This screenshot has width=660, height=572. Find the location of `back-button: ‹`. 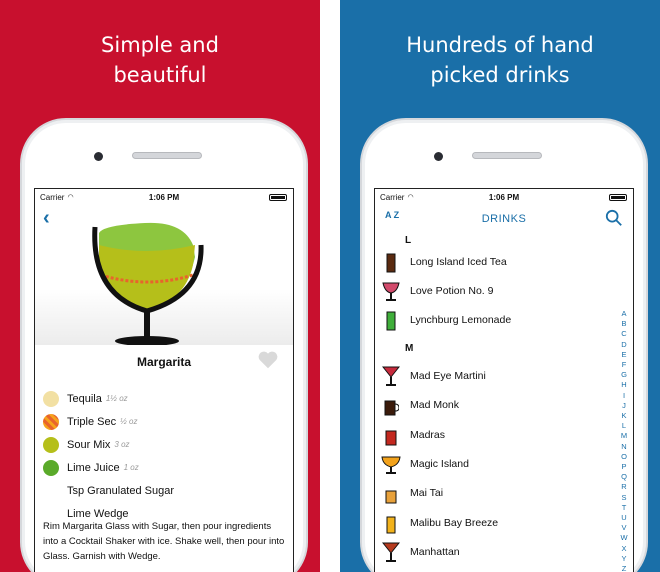

back-button: ‹ is located at coordinates (46, 218).